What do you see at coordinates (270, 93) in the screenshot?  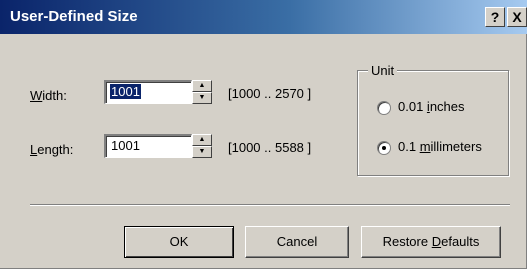 I see `width-range: [1000 .. 2570 ]` at bounding box center [270, 93].